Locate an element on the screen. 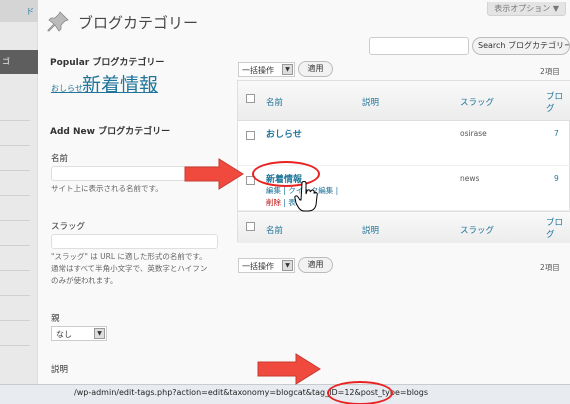 The image size is (570, 404). slug-label: スラッグ is located at coordinates (68, 227).